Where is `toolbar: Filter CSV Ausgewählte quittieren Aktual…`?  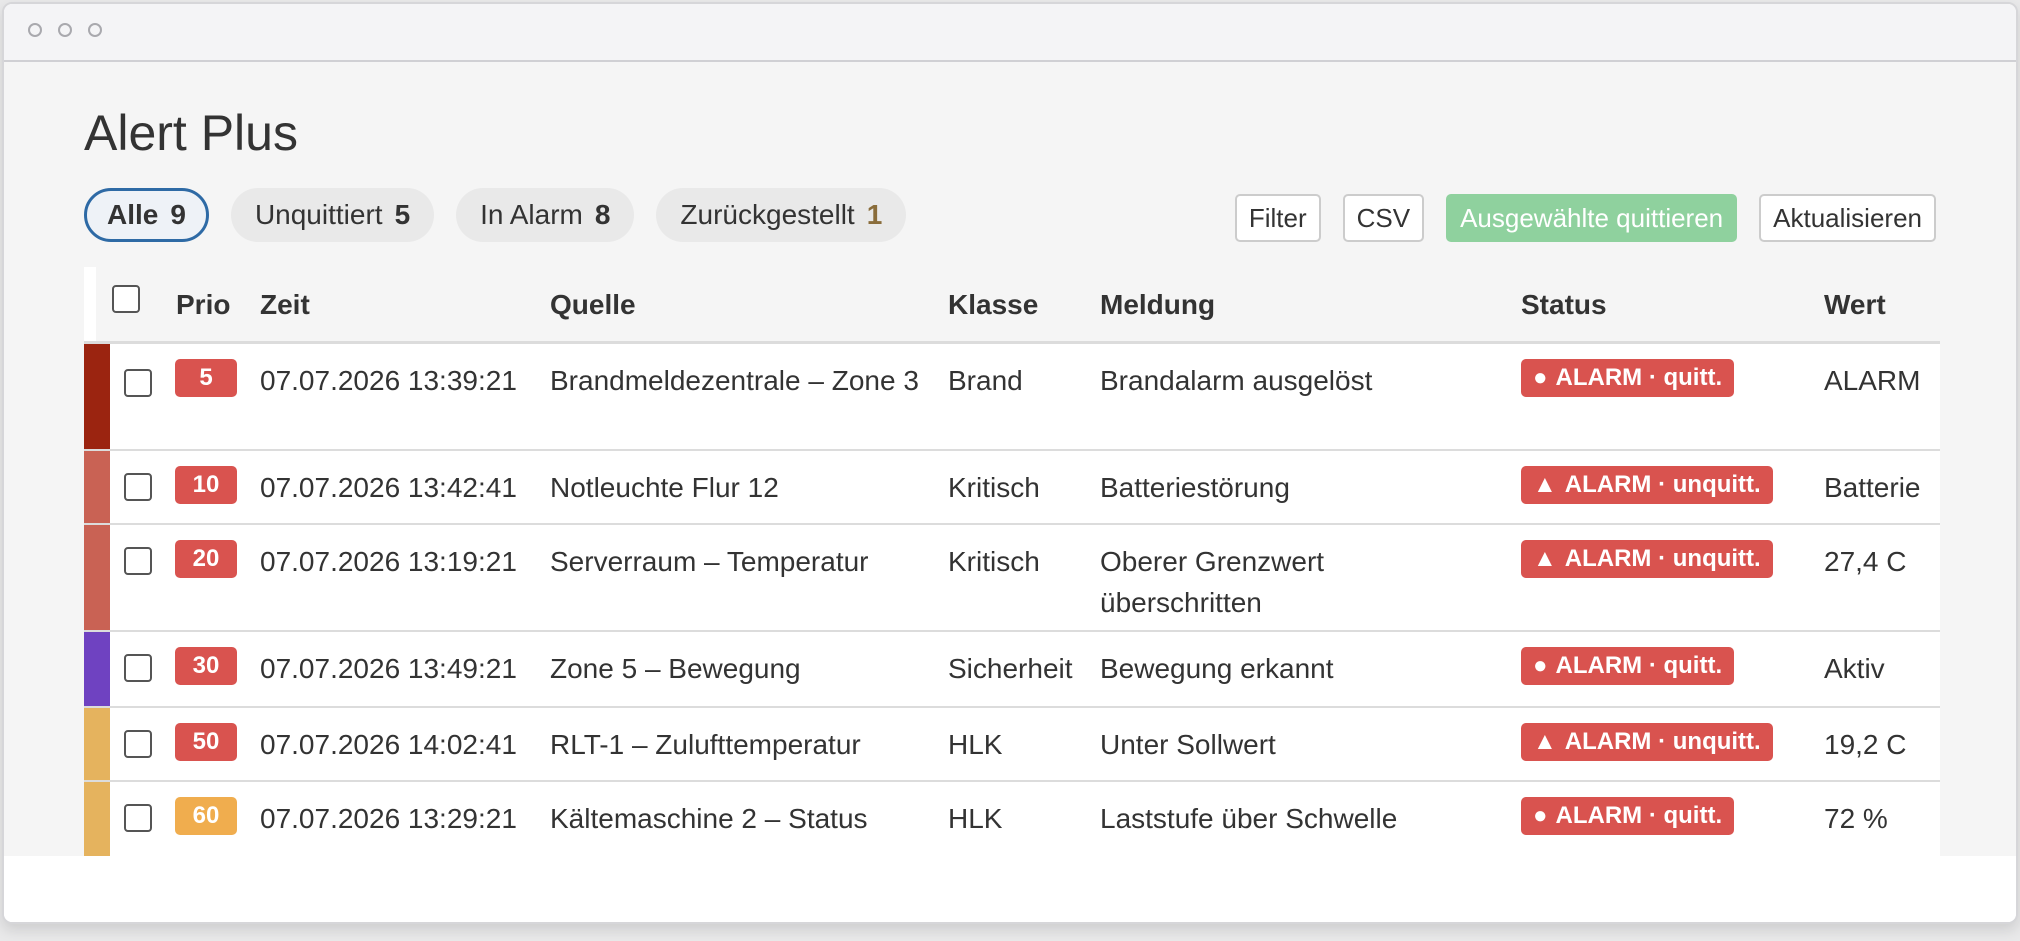 toolbar: Filter CSV Ausgewählte quittieren Aktual… is located at coordinates (1585, 218).